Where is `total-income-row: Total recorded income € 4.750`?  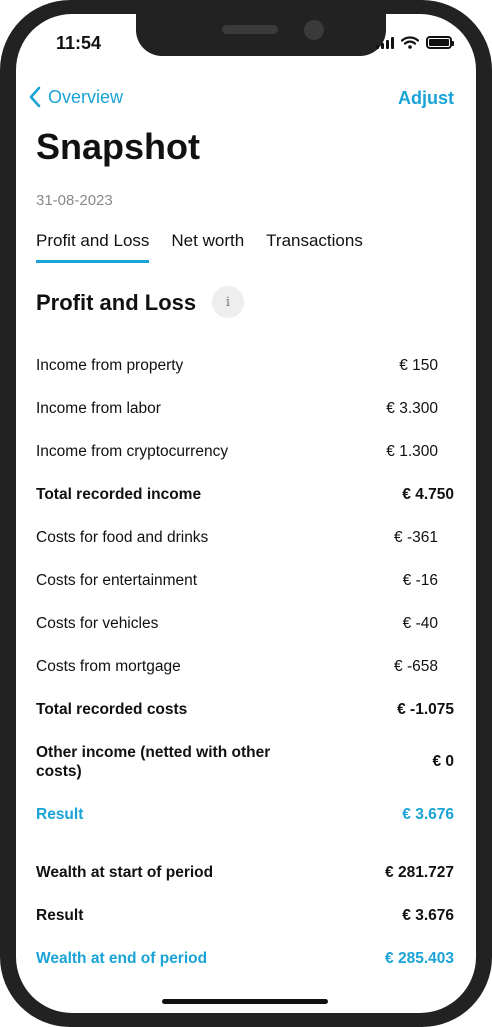 total-income-row: Total recorded income € 4.750 is located at coordinates (245, 495).